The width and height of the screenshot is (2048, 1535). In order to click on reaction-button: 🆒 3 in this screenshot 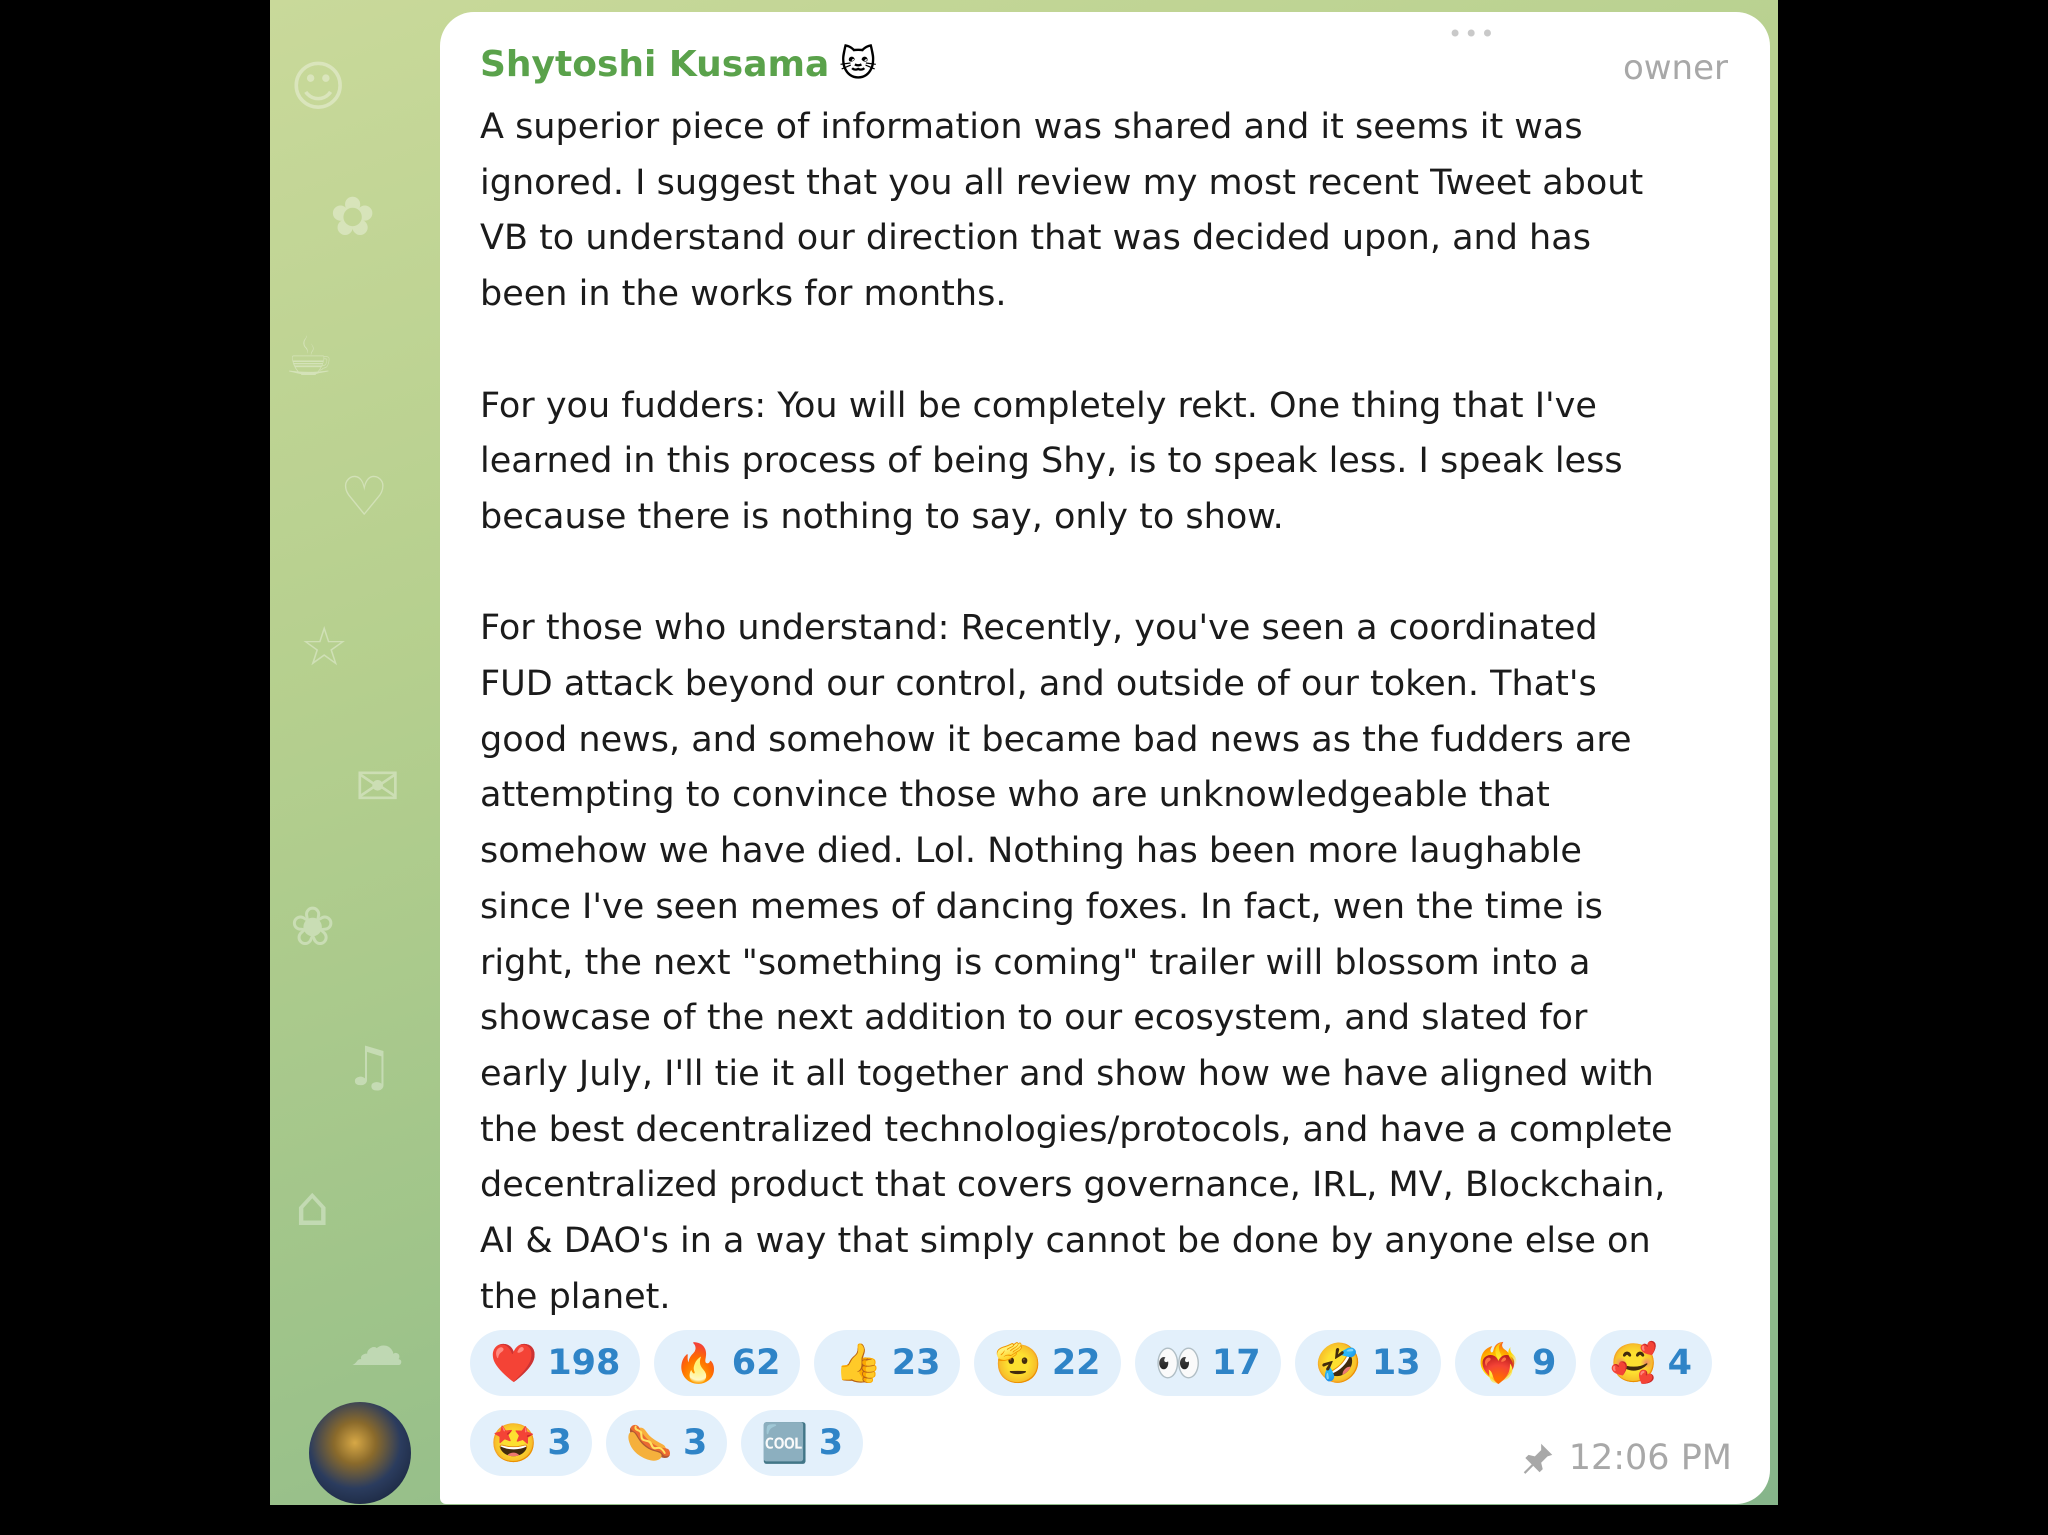, I will do `click(802, 1443)`.